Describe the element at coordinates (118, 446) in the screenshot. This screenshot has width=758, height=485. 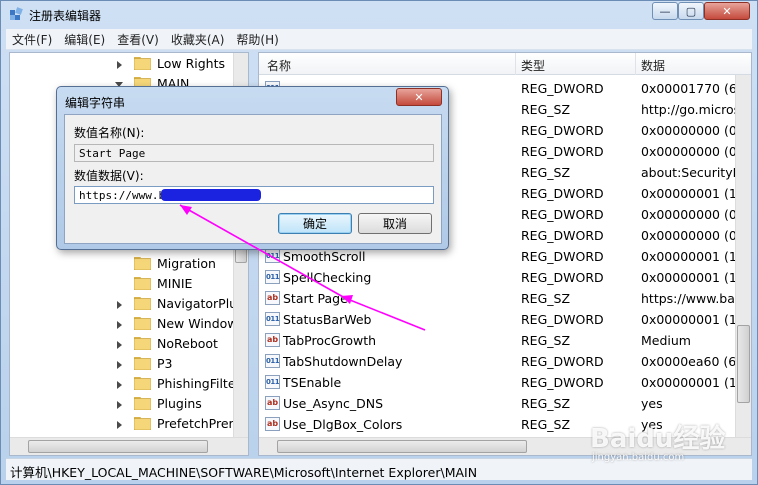
I see `tree-horizontal-scroll-thumb` at that location.